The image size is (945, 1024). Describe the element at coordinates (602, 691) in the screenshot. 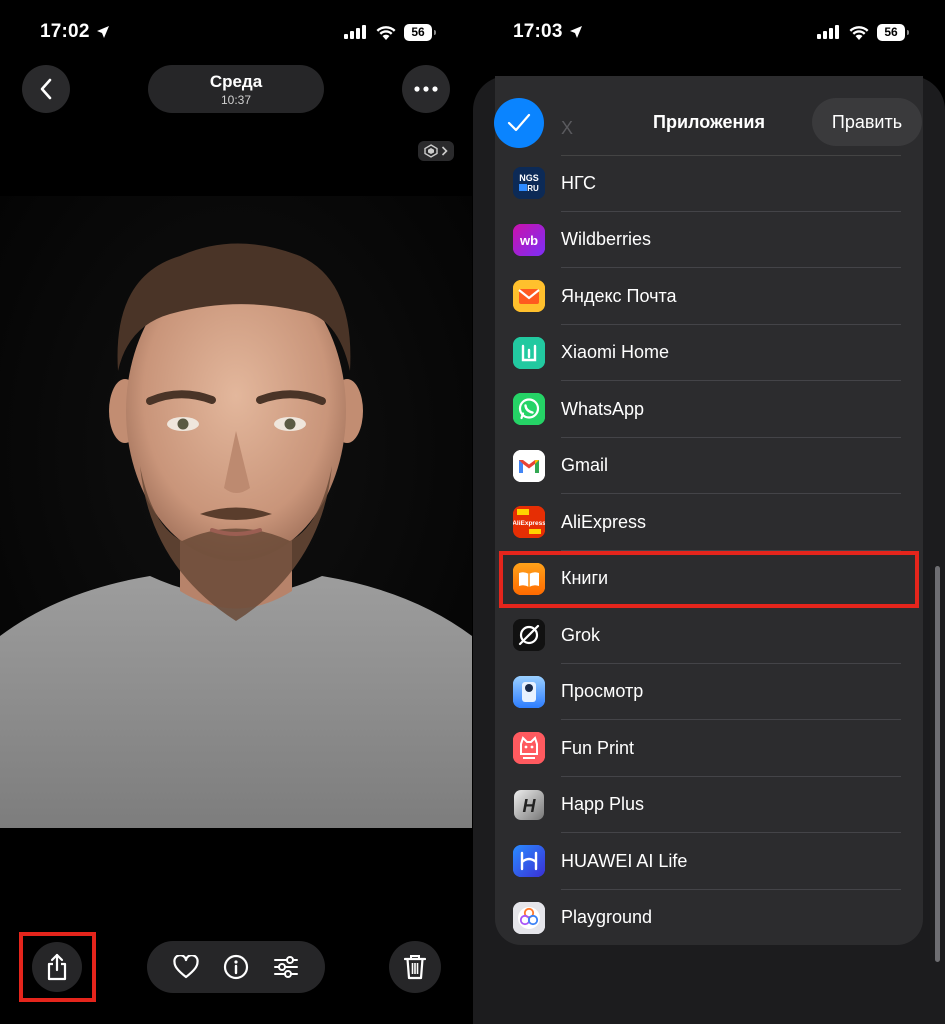

I see `app-label: Просмотр` at that location.